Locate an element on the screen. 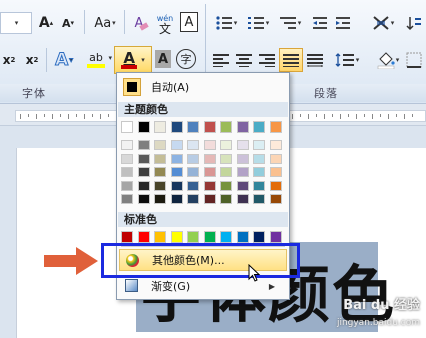 This screenshot has width=426, height=338. font-size-box: ▾ is located at coordinates (16, 23).